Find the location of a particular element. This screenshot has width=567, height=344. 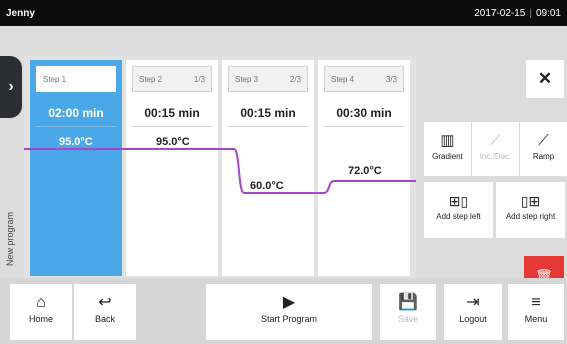

temperature-curve is located at coordinates (220, 171).